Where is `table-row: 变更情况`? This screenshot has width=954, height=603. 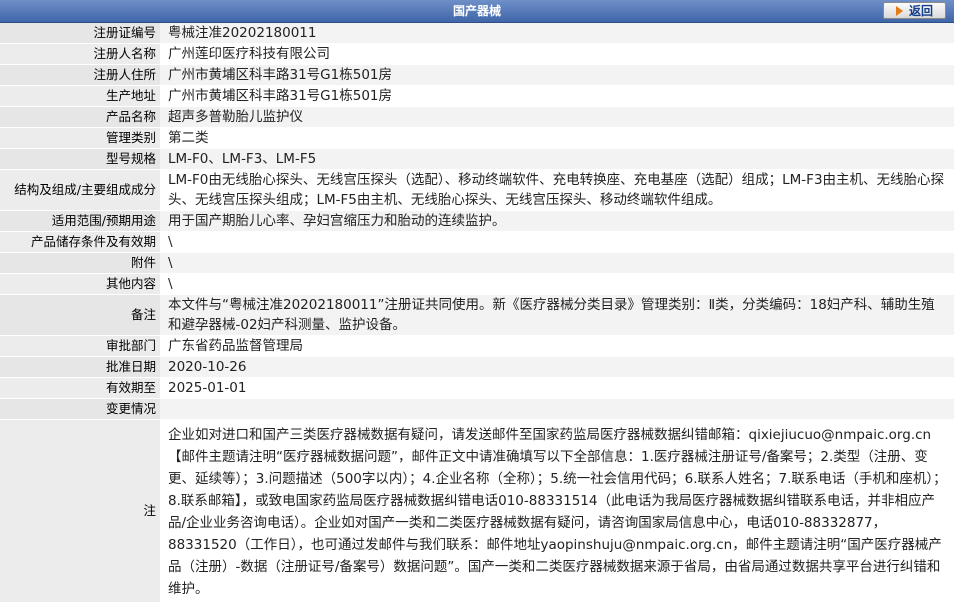
table-row: 变更情况 is located at coordinates (477, 409).